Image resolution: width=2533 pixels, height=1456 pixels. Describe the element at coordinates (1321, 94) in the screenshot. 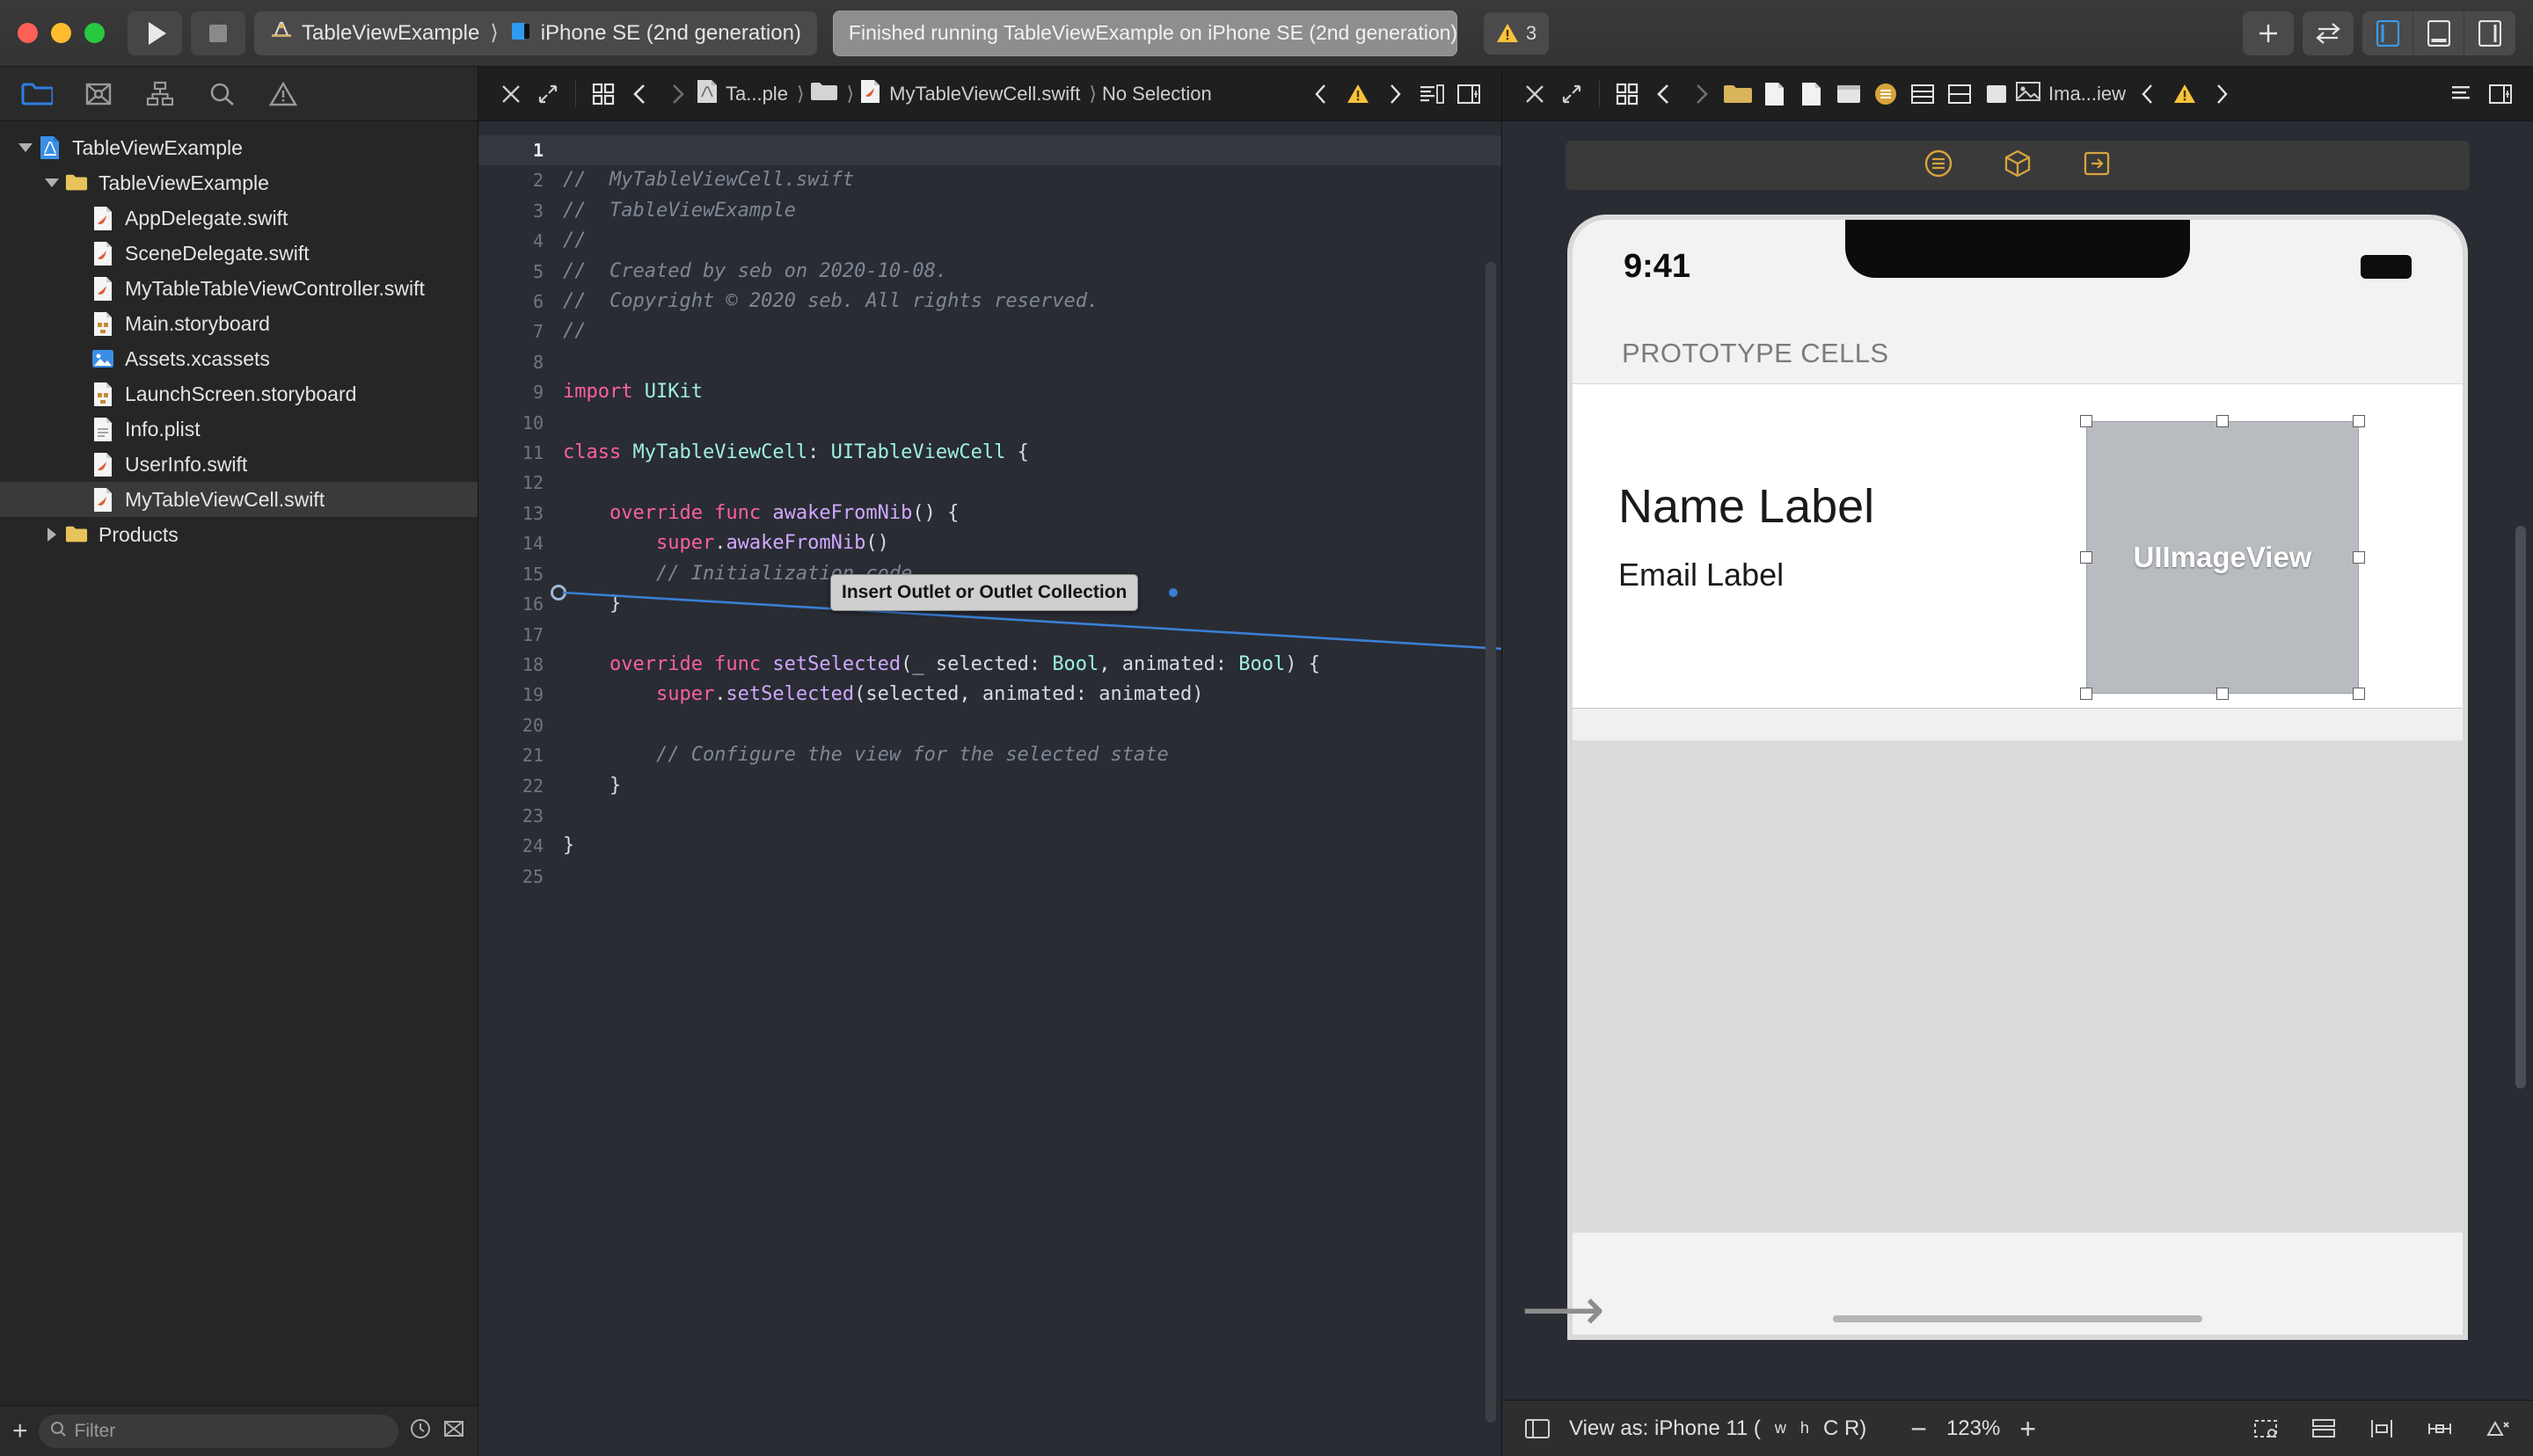

I see `previous-issue-button` at that location.